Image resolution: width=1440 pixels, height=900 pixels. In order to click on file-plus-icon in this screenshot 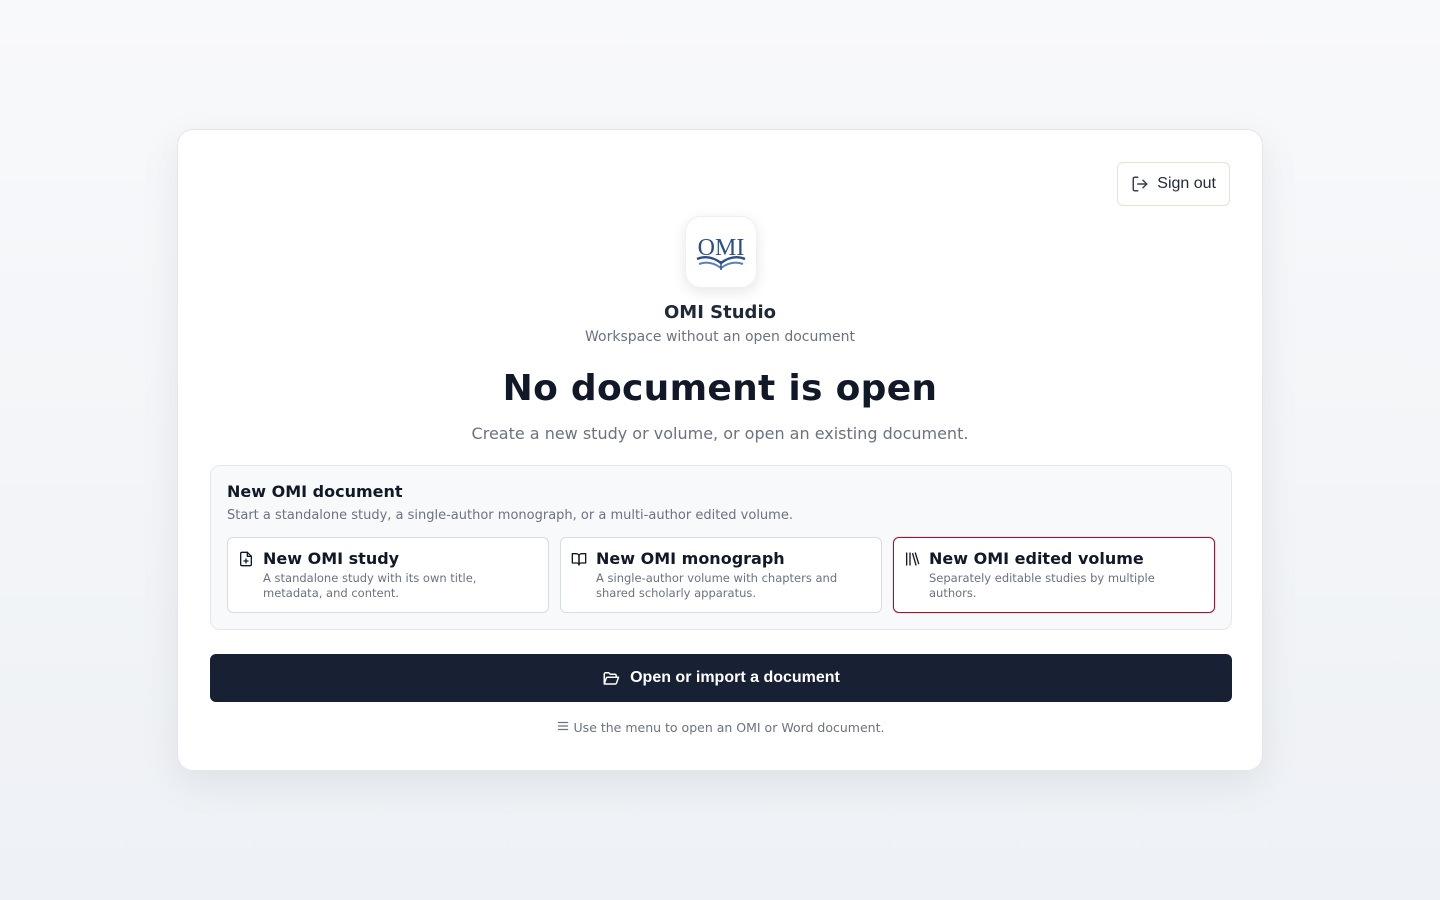, I will do `click(246, 559)`.